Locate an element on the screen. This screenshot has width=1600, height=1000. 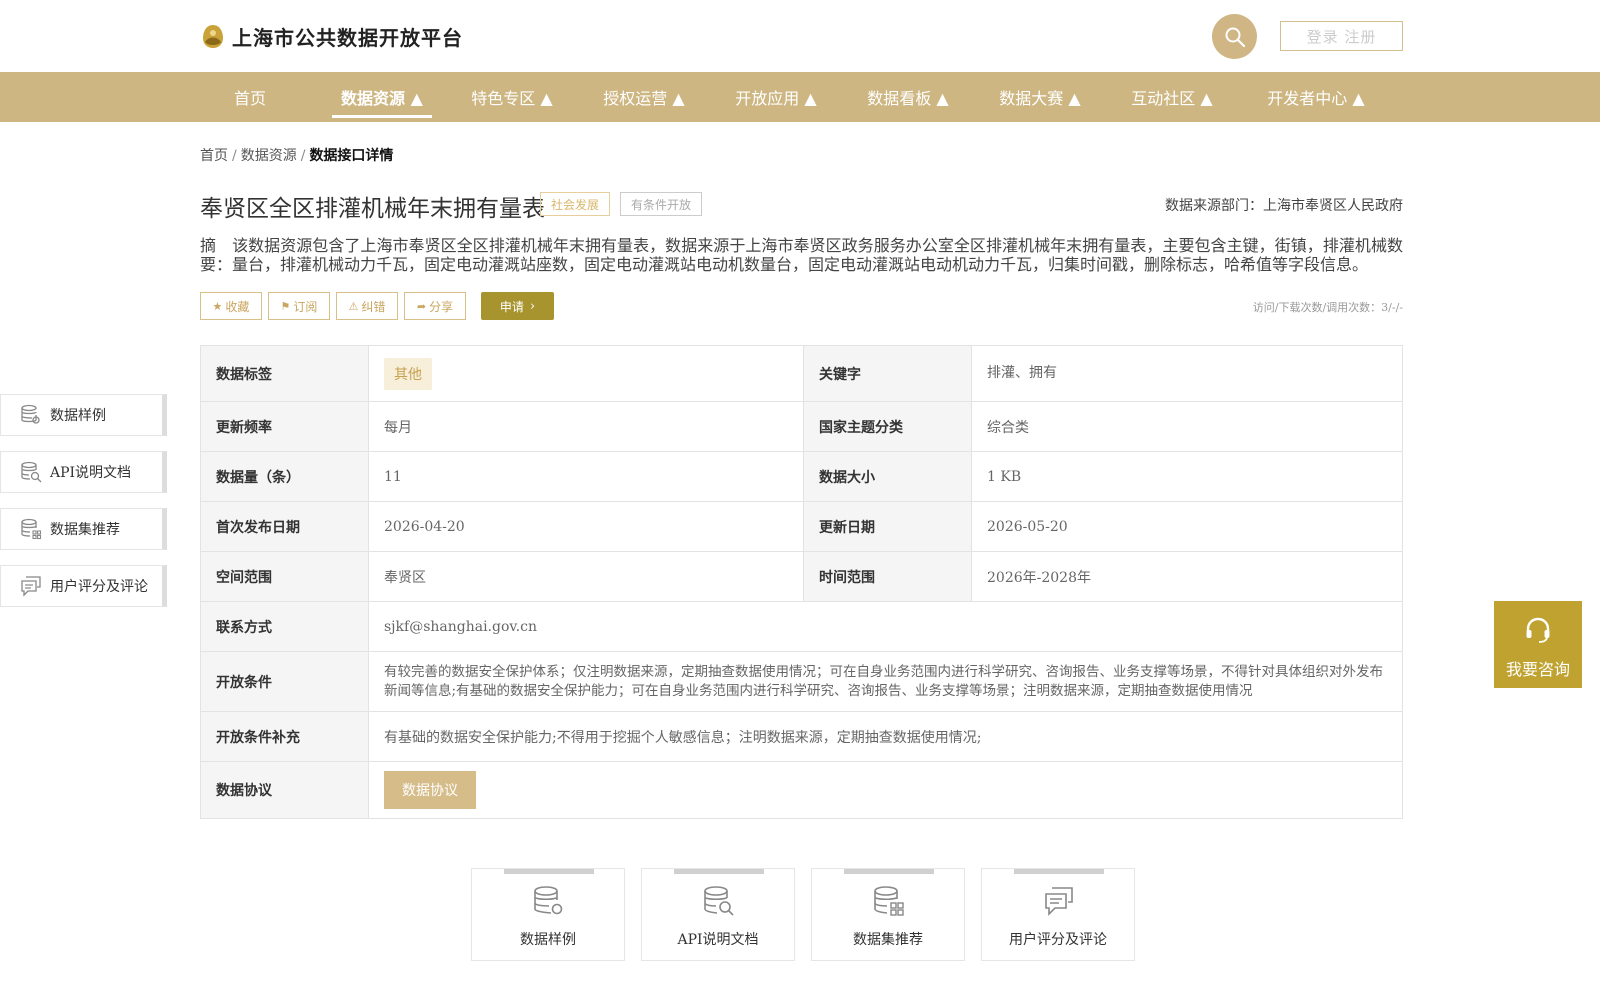
breadcrumb: 首页 / 数据资源 / 数据接口详情 is located at coordinates (296, 155).